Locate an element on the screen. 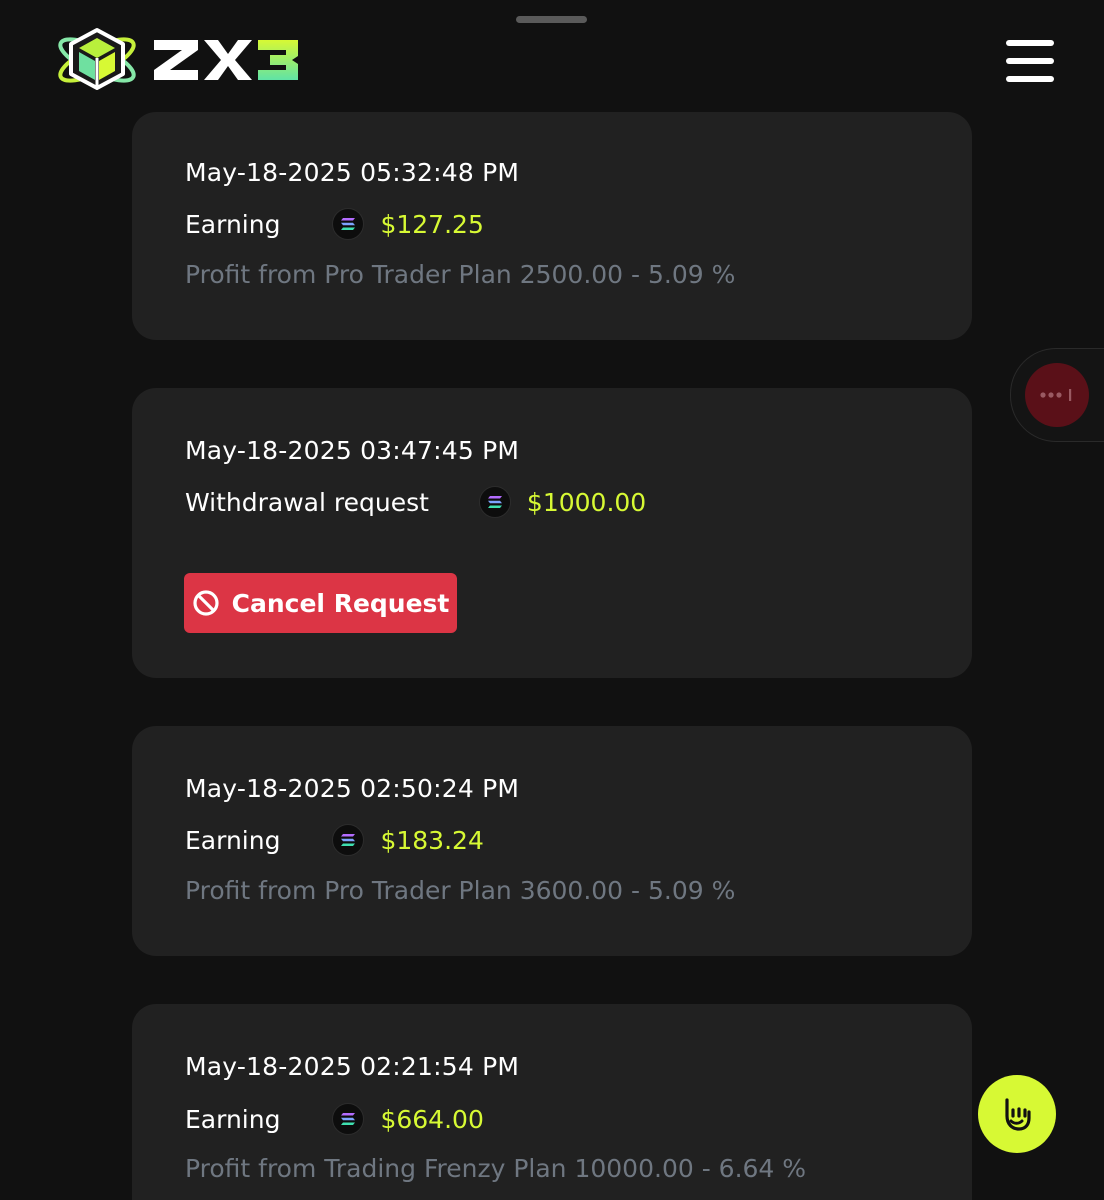 The width and height of the screenshot is (1104, 1200). drag-handle is located at coordinates (551, 19).